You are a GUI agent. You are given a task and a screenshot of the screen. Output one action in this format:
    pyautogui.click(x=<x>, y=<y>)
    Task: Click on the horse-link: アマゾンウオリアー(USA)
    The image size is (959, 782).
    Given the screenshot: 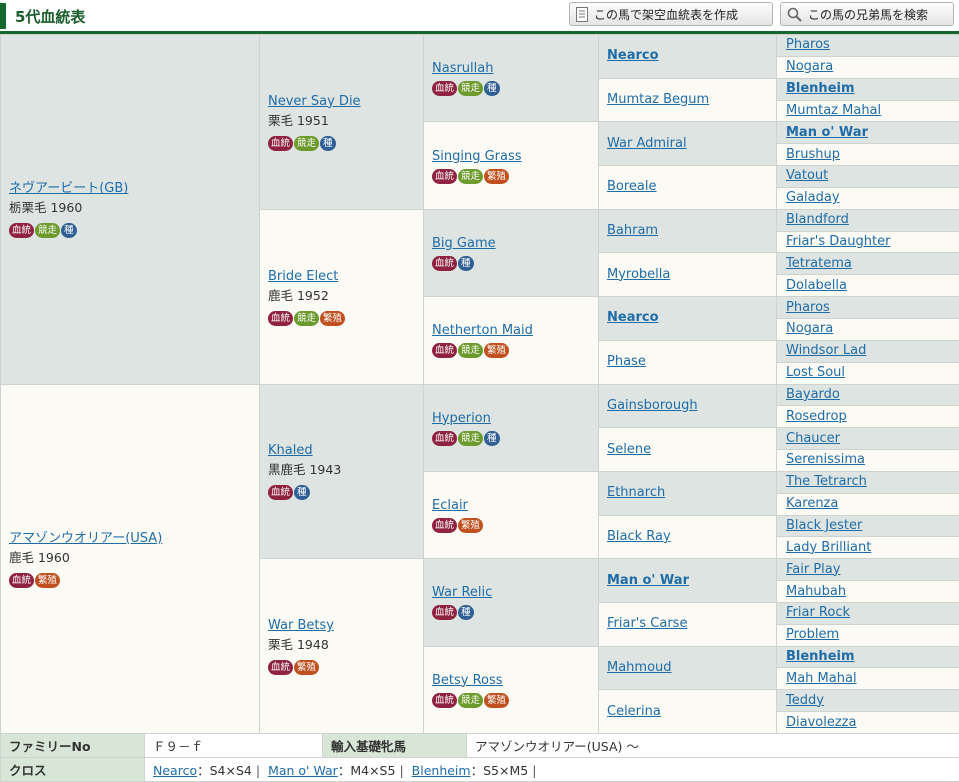 What is the action you would take?
    pyautogui.click(x=130, y=539)
    